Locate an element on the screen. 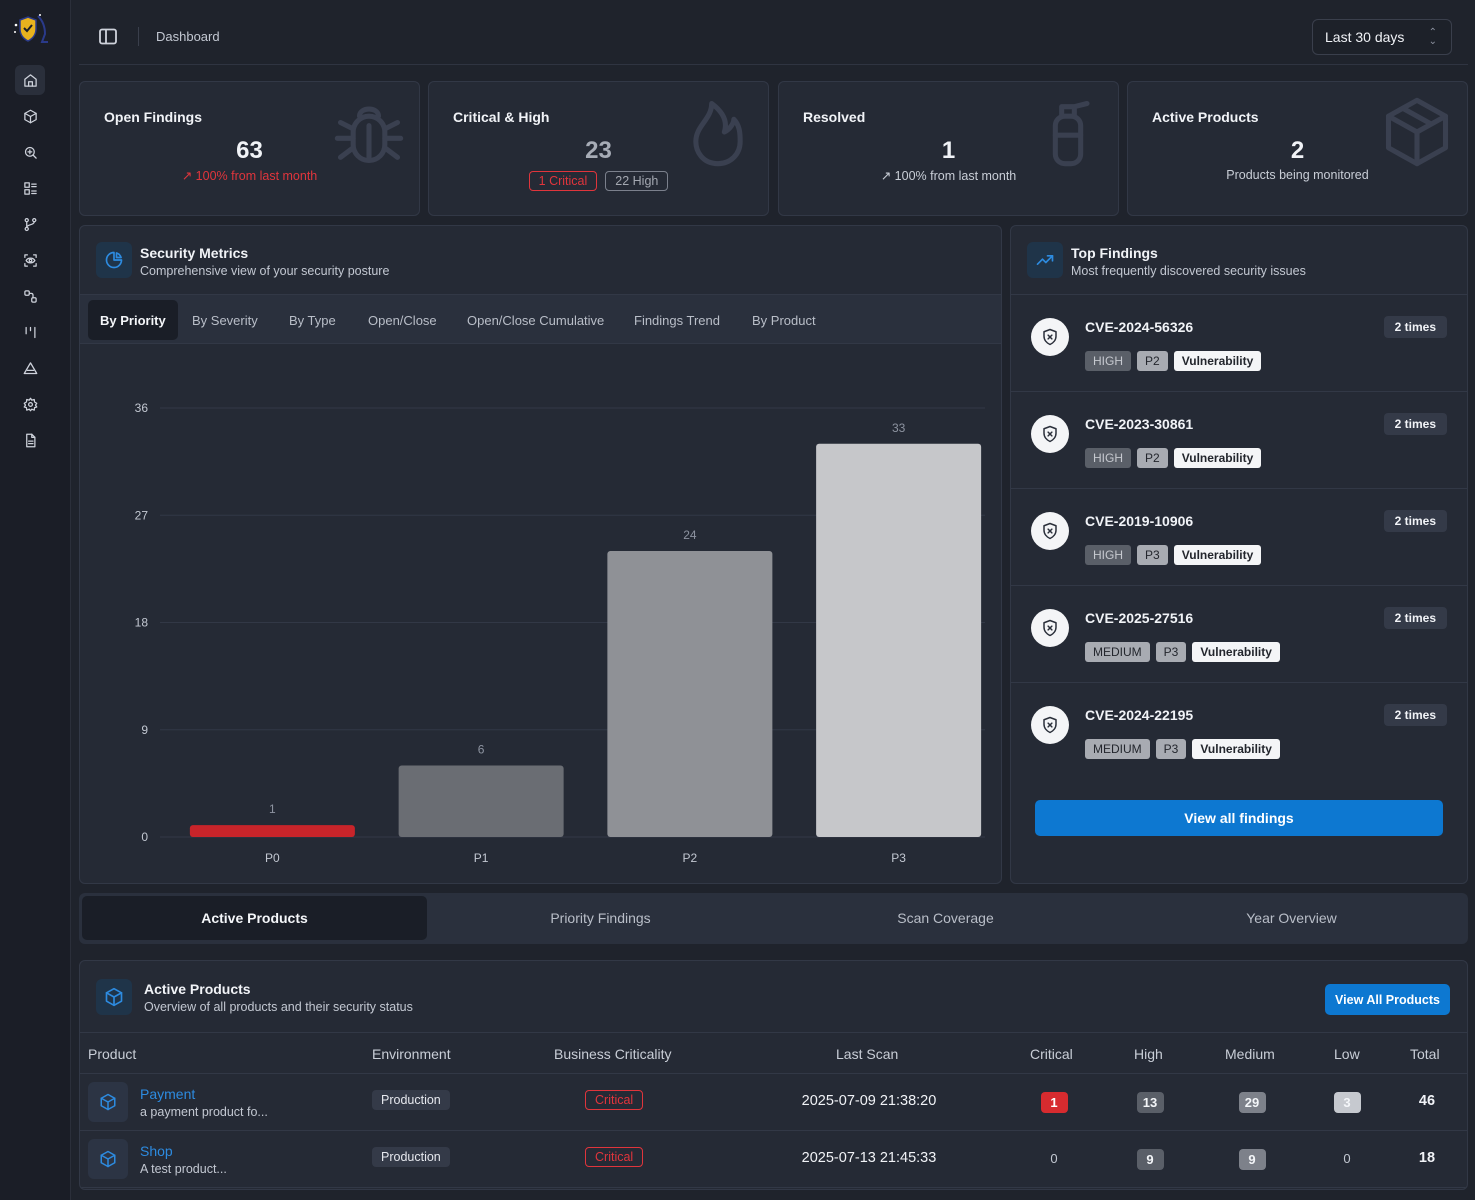  finding-tags: MEDIUM P3 Vulnerability is located at coordinates (1182, 749).